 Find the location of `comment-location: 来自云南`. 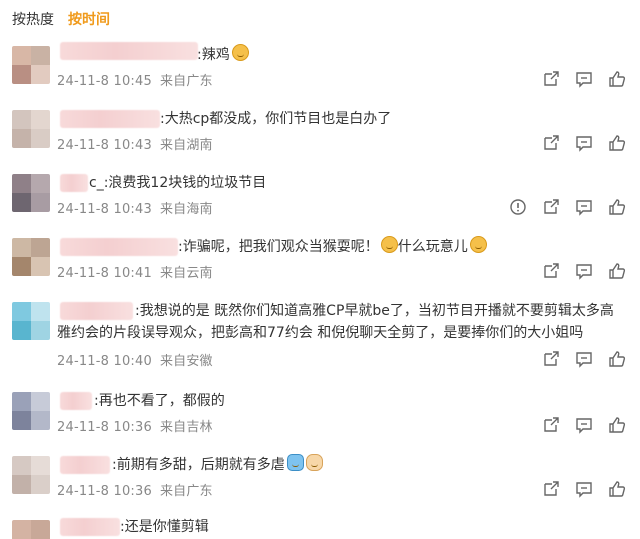

comment-location: 来自云南 is located at coordinates (186, 273).